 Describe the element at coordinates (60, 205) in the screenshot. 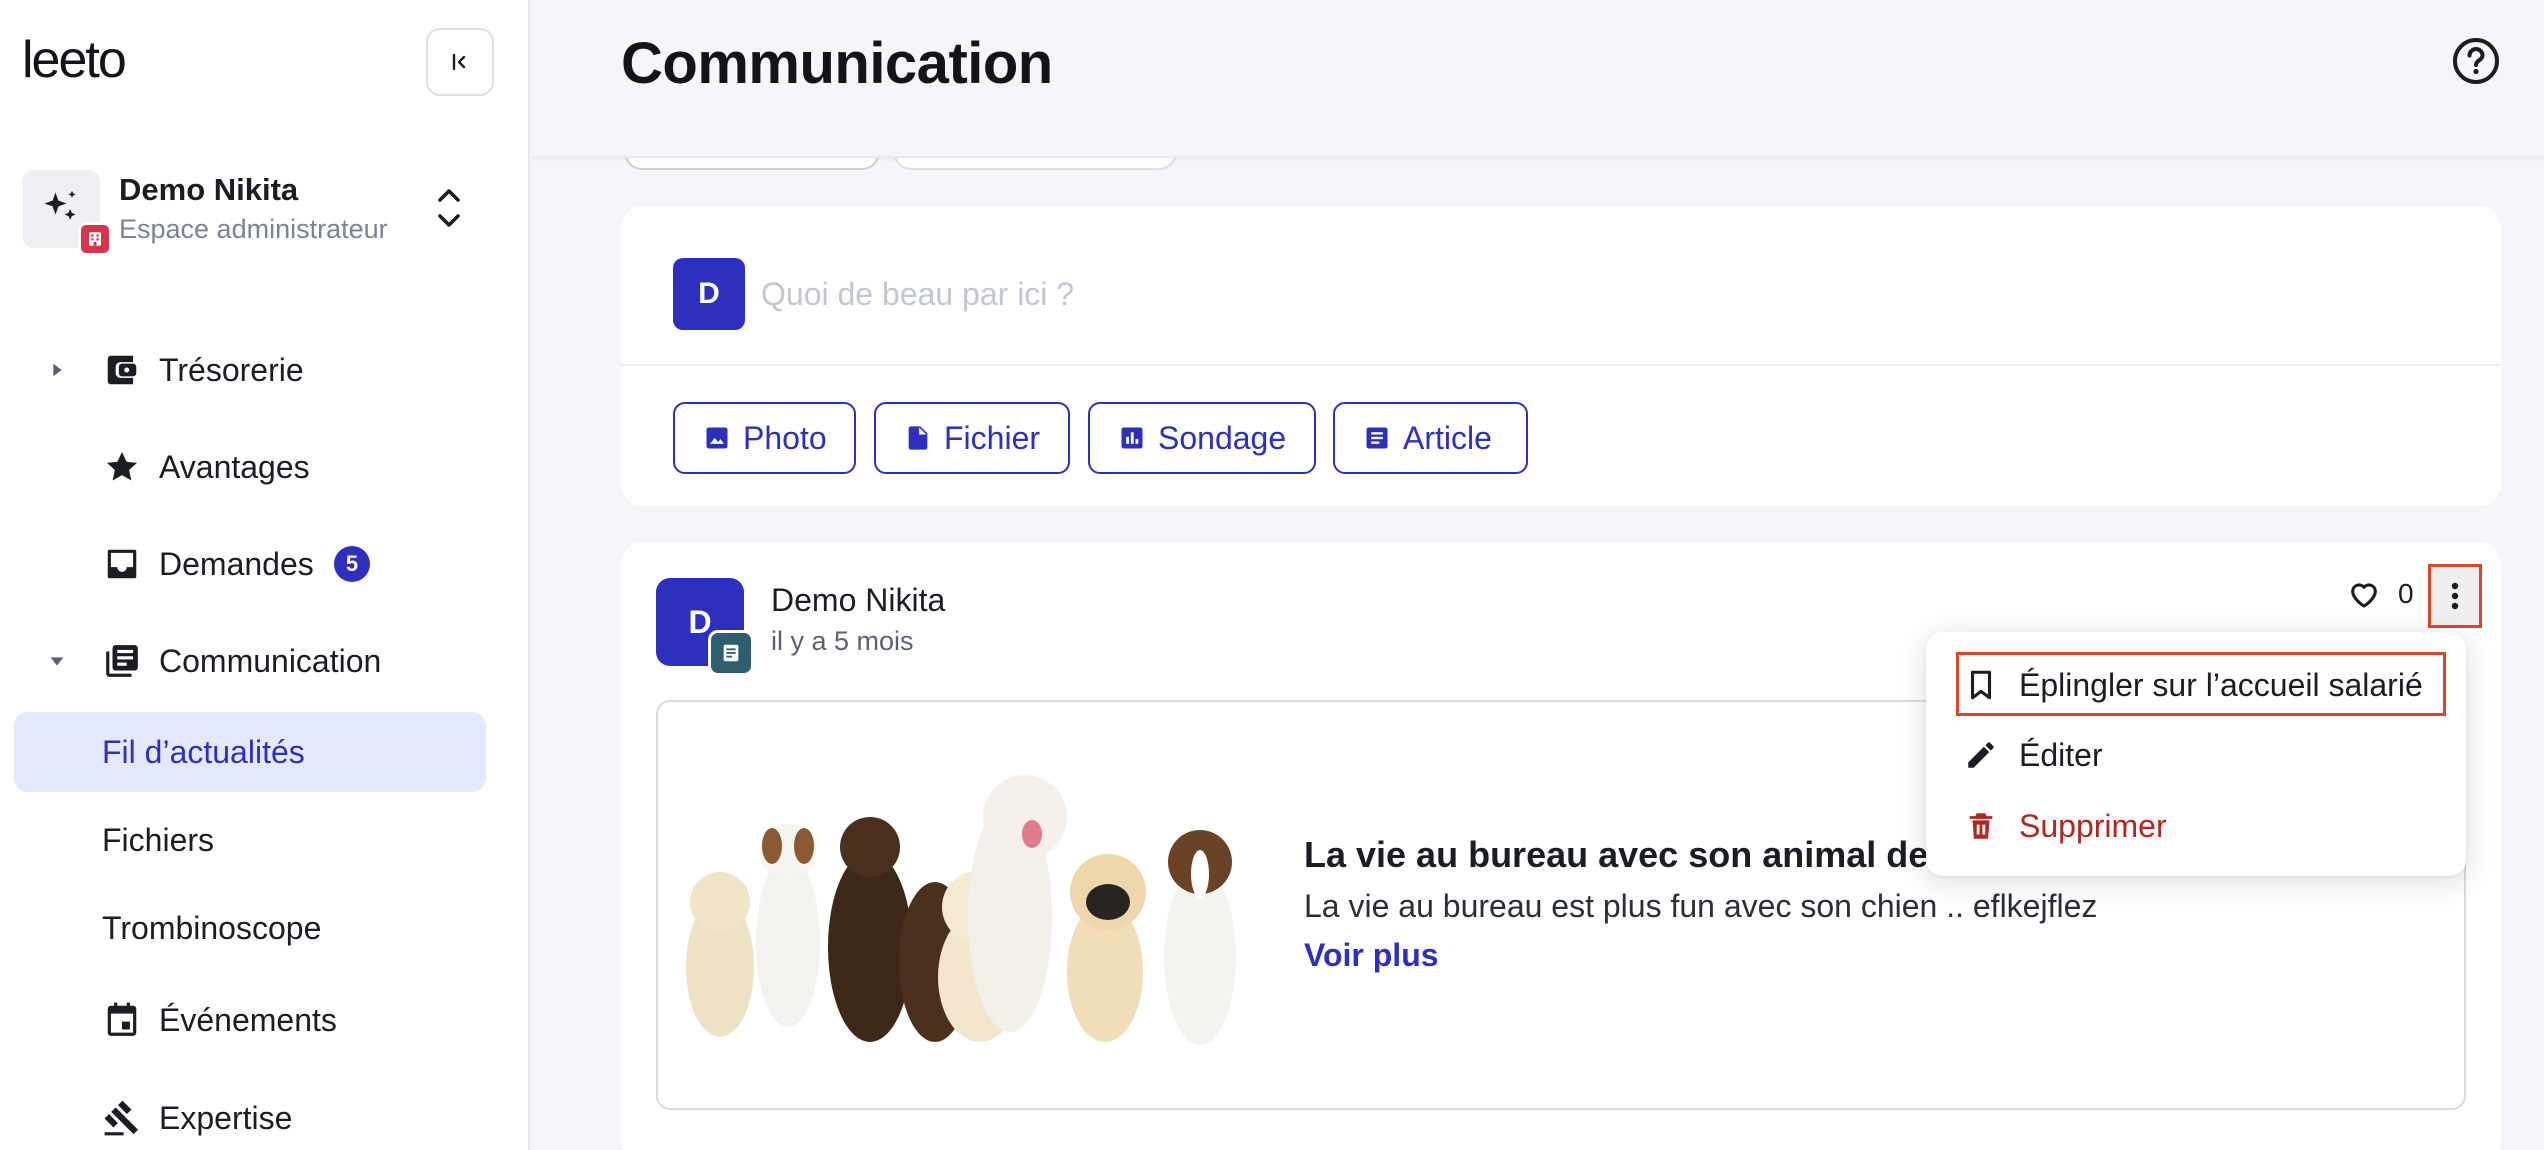

I see `sparkles-icon` at that location.